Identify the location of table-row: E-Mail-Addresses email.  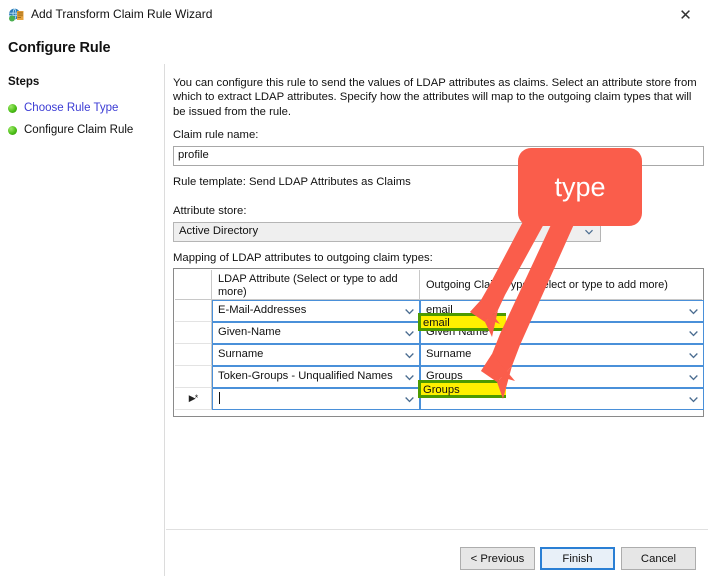
(439, 311).